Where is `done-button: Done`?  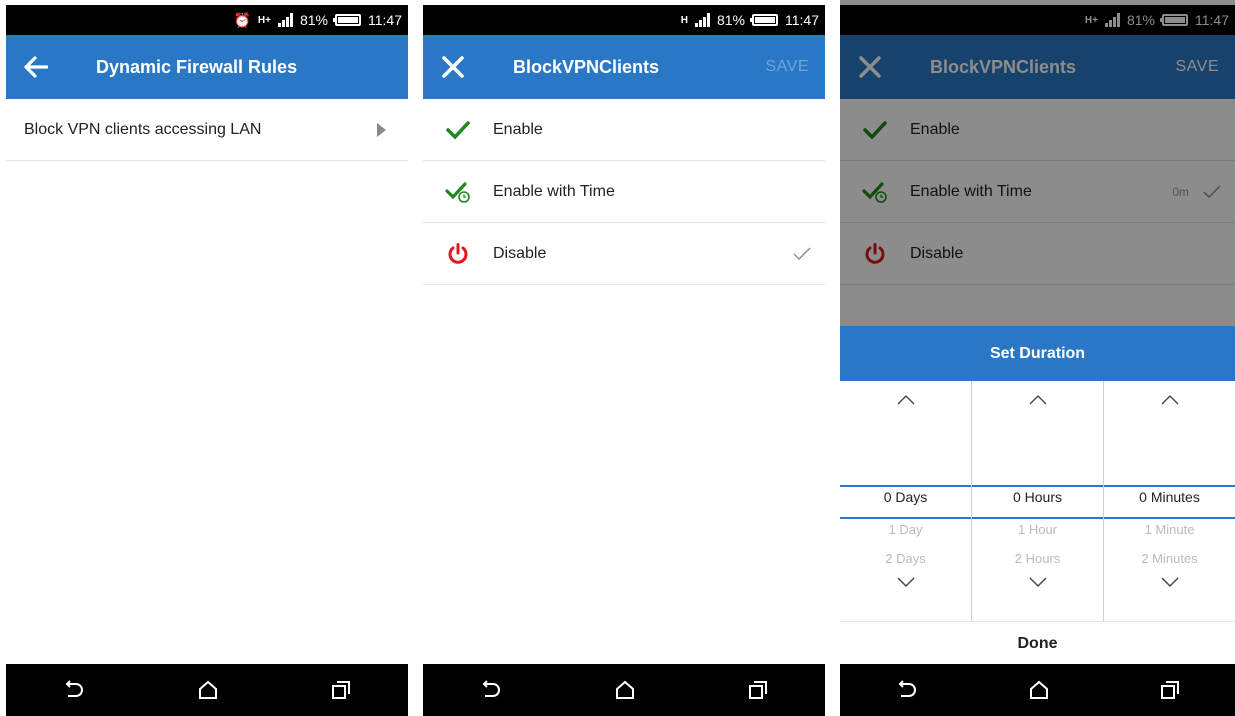
done-button: Done is located at coordinates (1037, 644).